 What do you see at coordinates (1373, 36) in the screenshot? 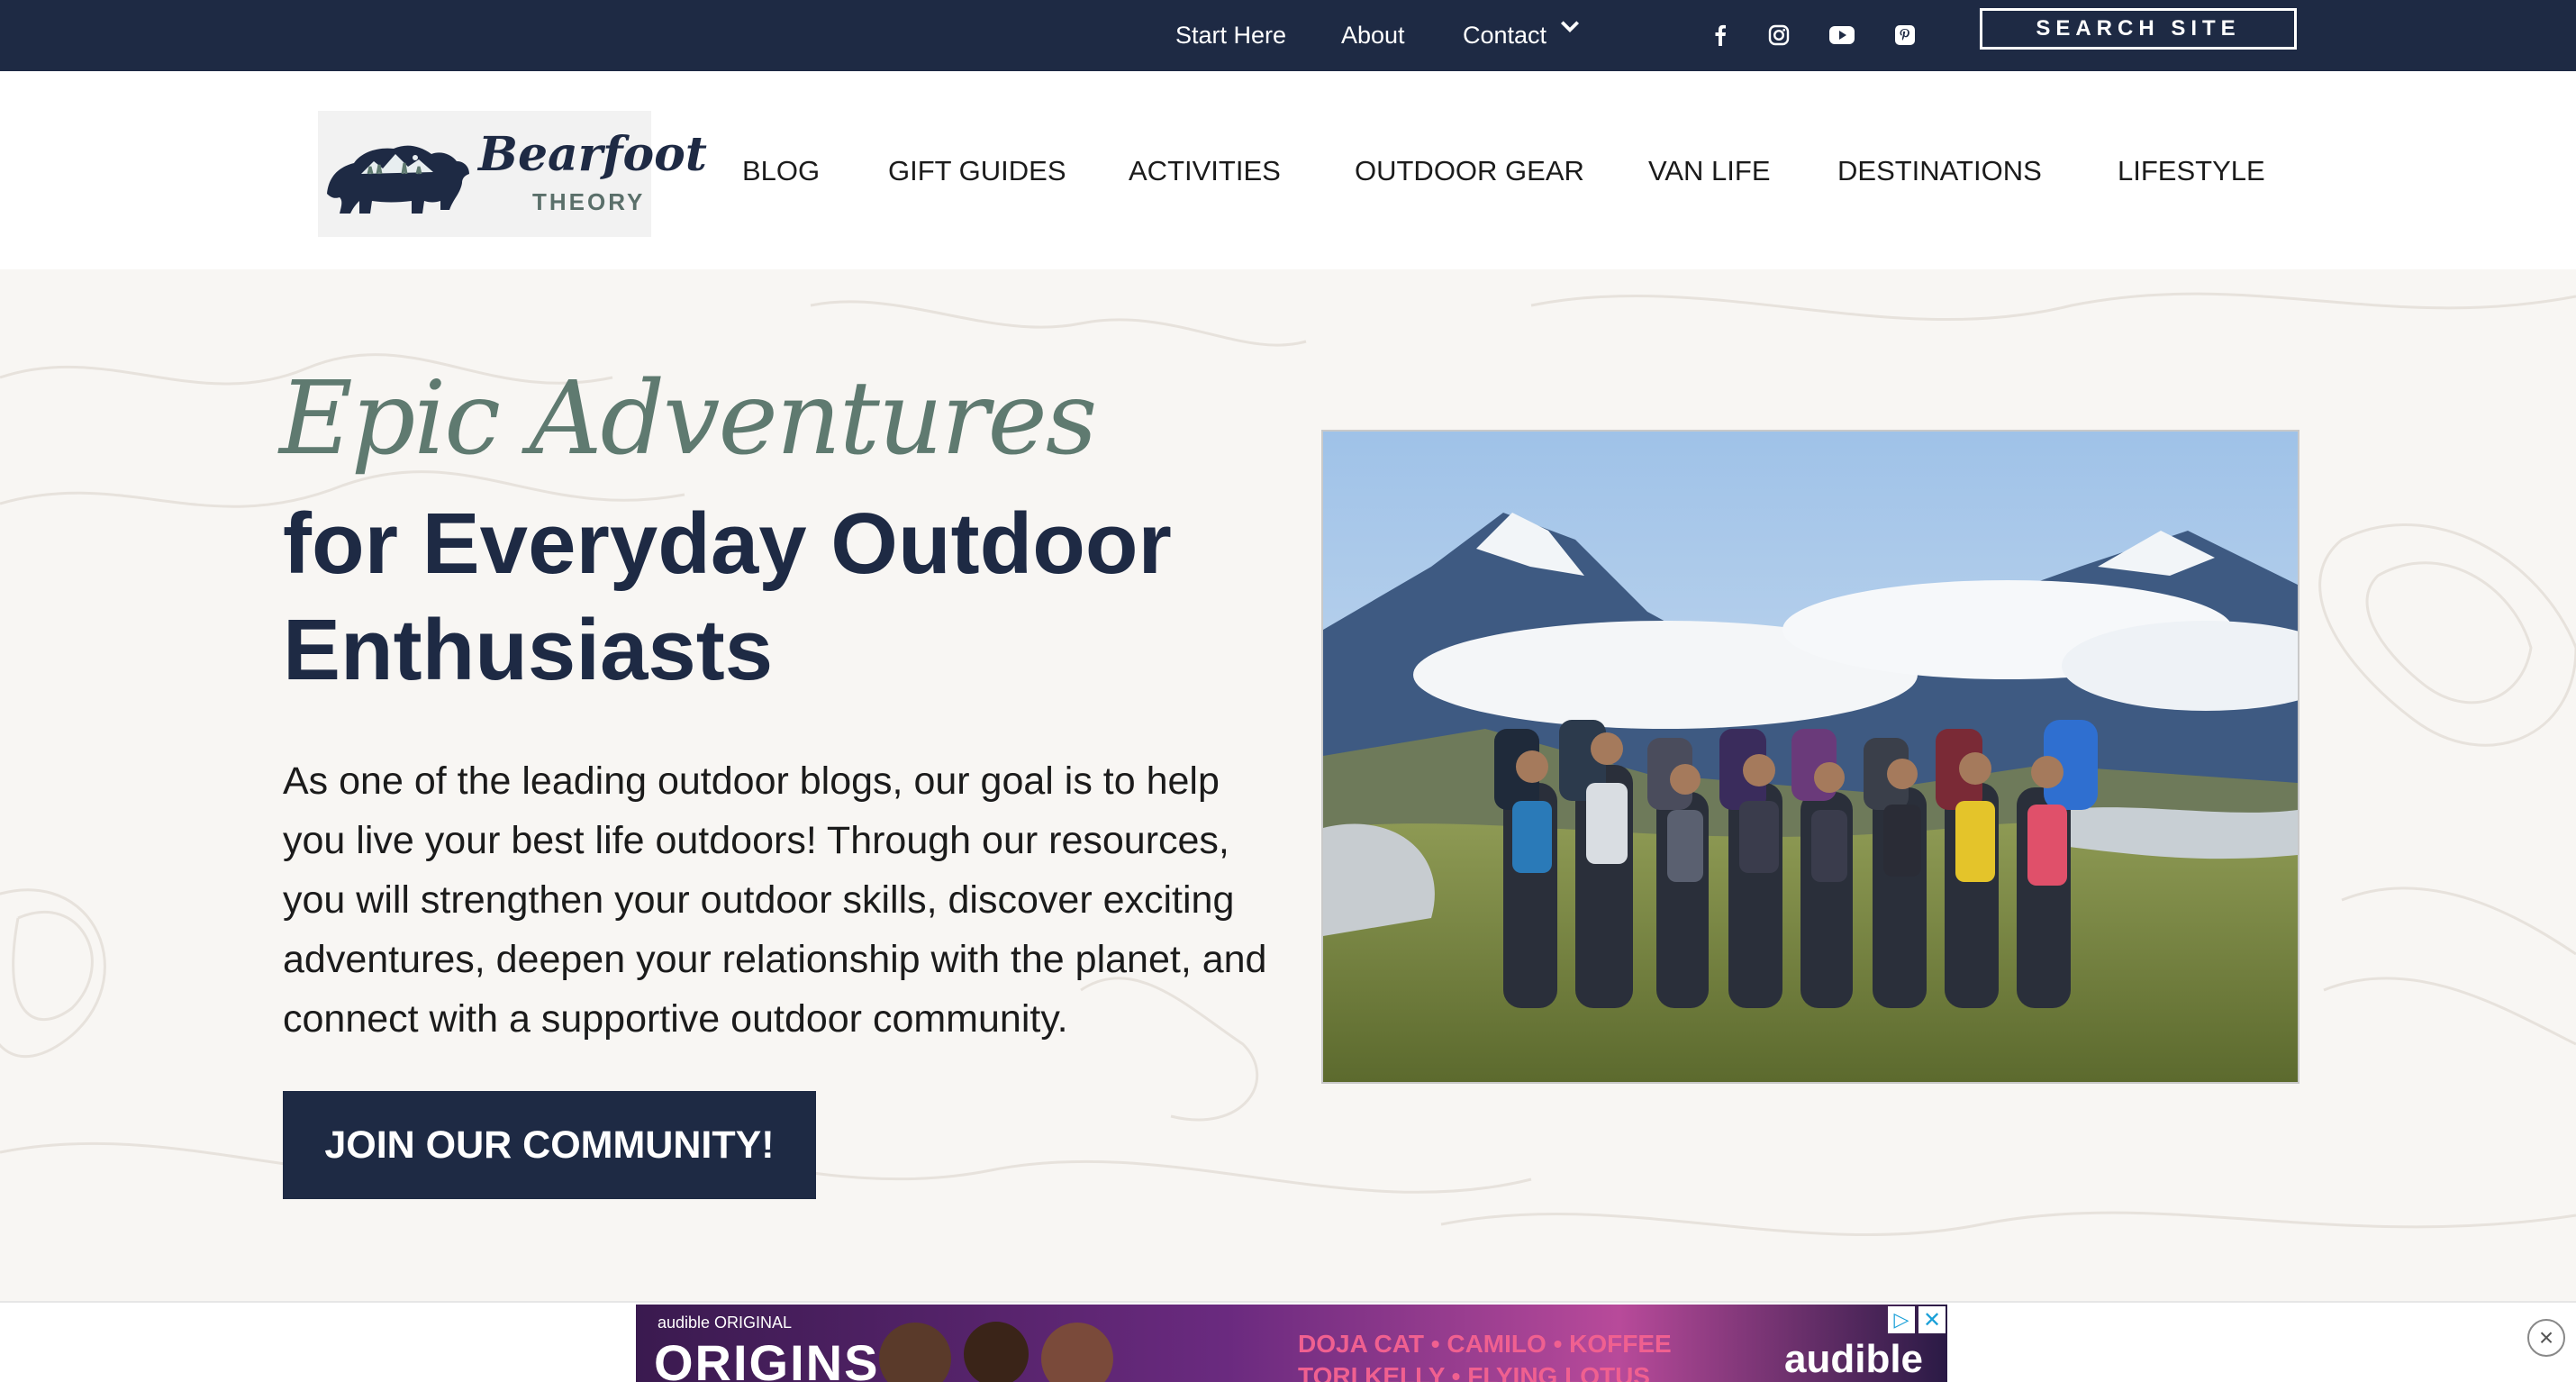
I see `nav-link-about: About` at bounding box center [1373, 36].